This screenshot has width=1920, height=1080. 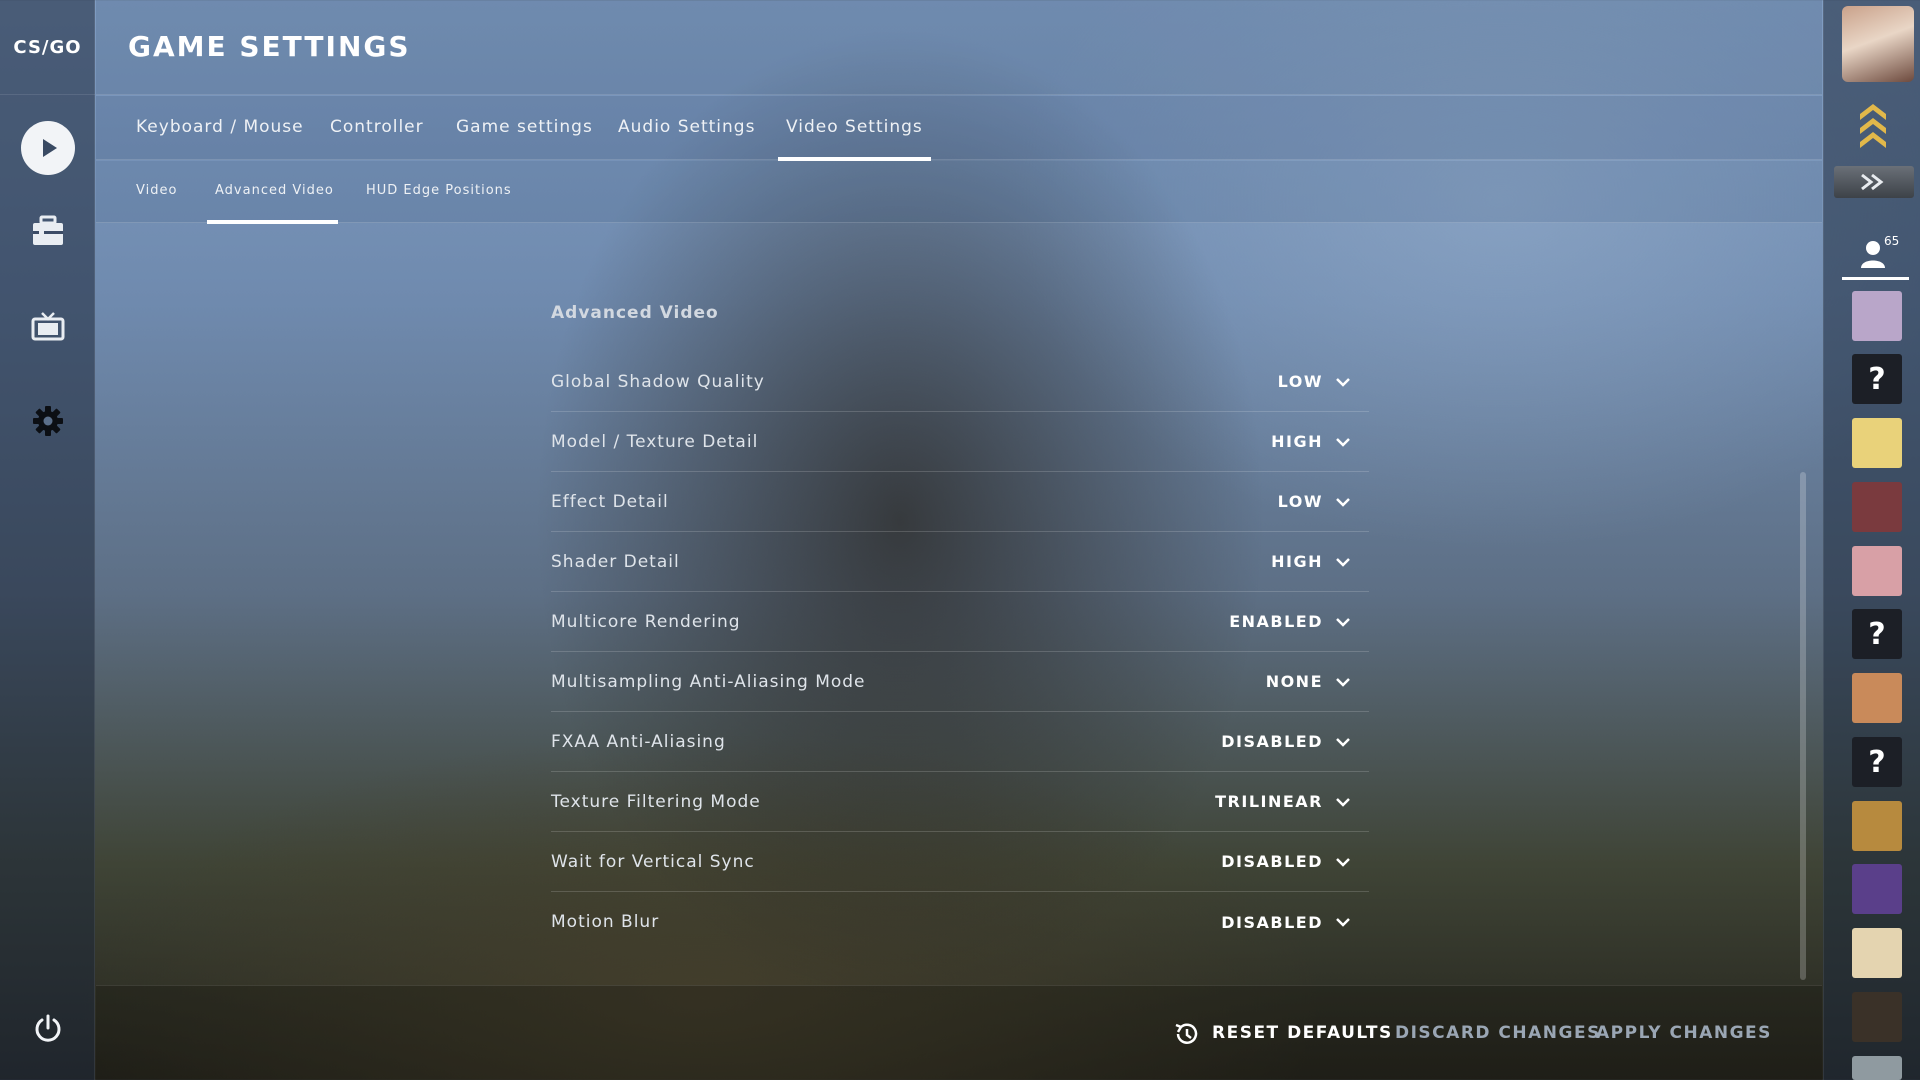 I want to click on setting-row-shader-detail: Shader Detail HIGH, so click(x=960, y=562).